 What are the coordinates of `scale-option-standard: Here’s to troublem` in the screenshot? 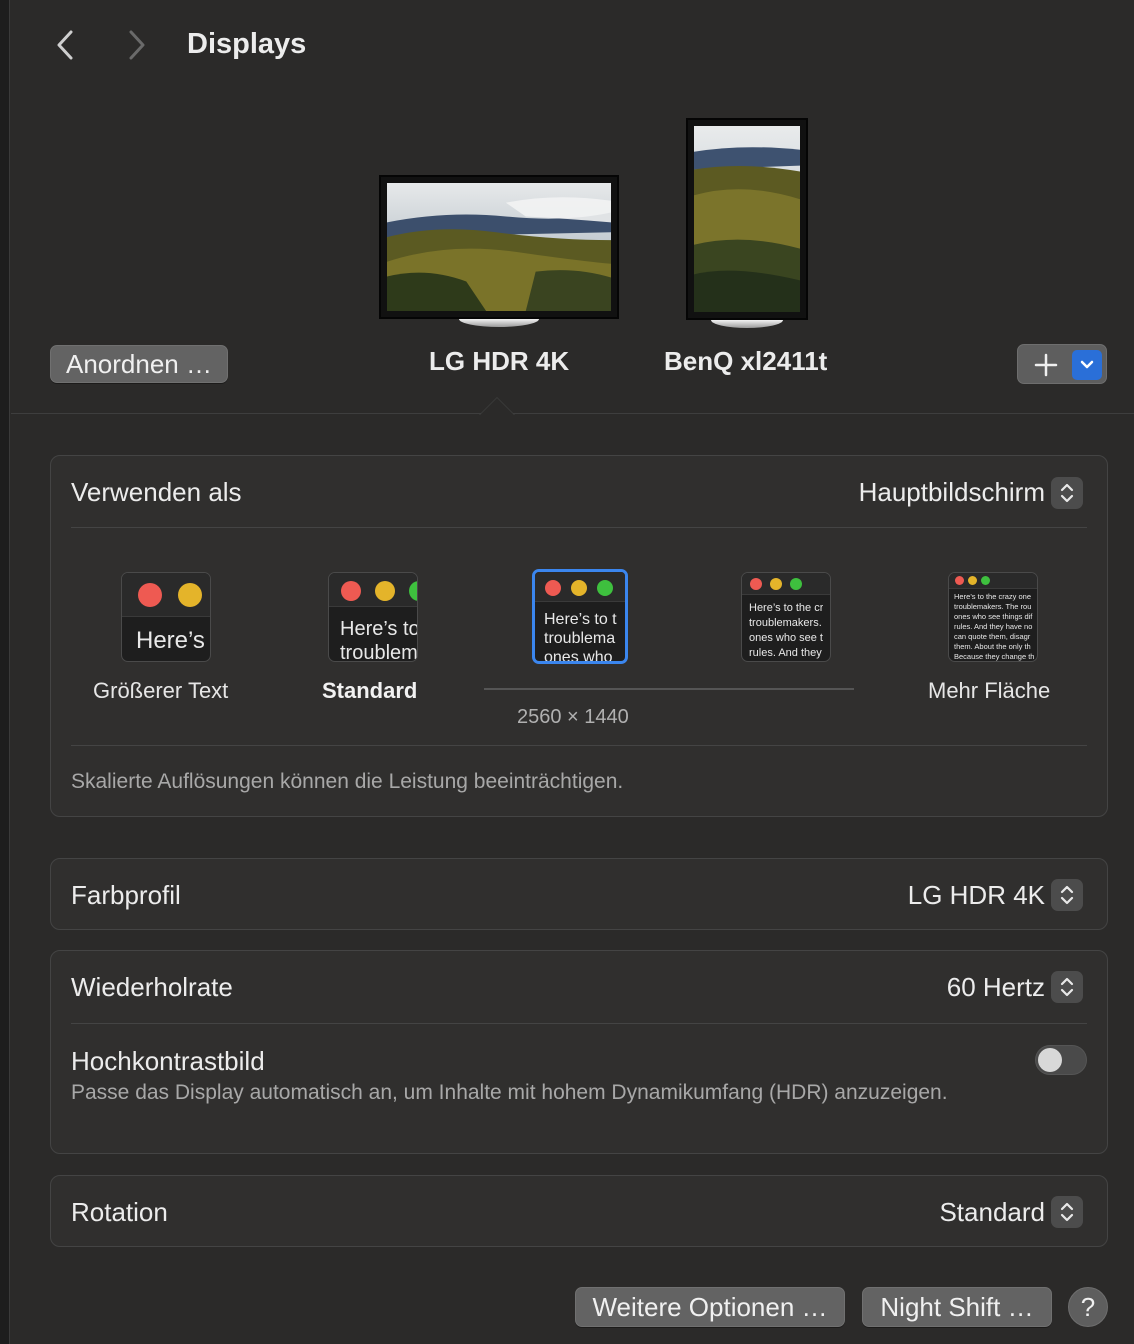 It's located at (373, 617).